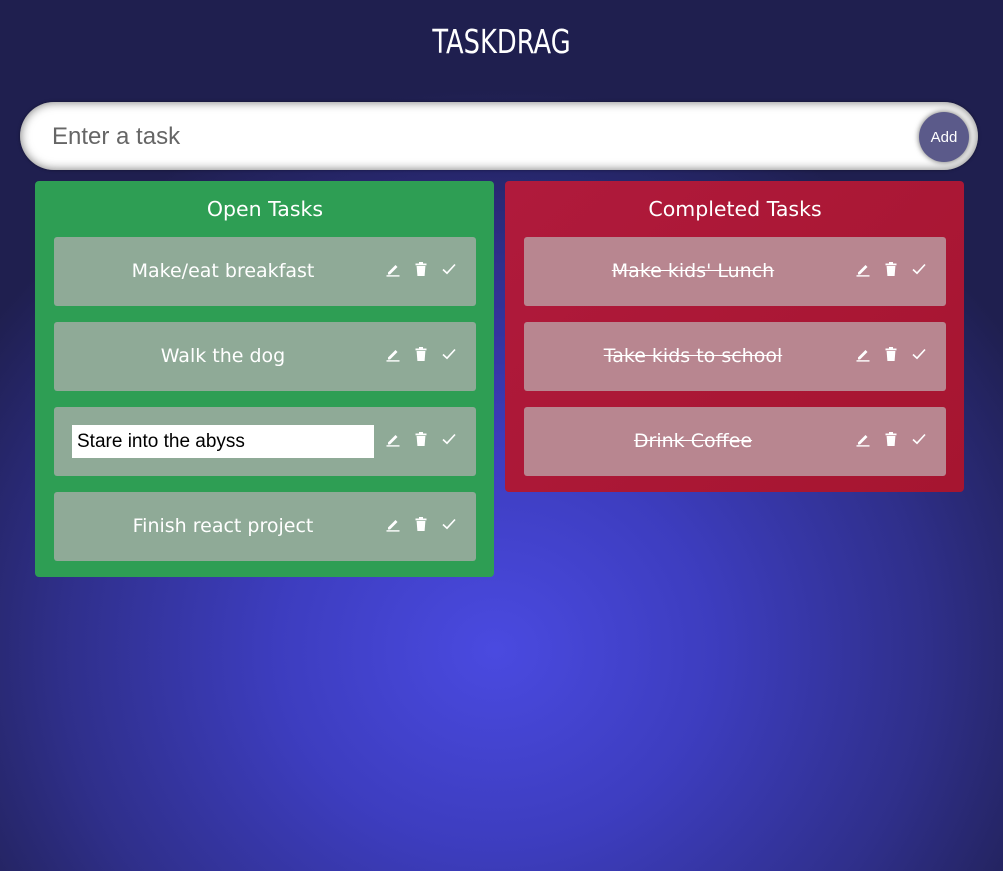 The height and width of the screenshot is (871, 1003). I want to click on open-tasks-title: Open Tasks, so click(265, 209).